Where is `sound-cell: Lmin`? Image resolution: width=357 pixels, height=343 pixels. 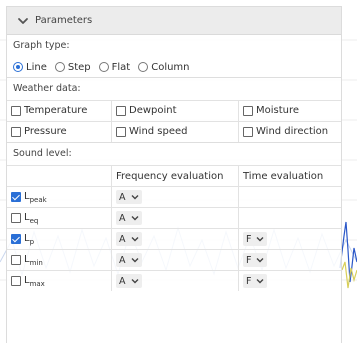
sound-cell: Lmin is located at coordinates (59, 260).